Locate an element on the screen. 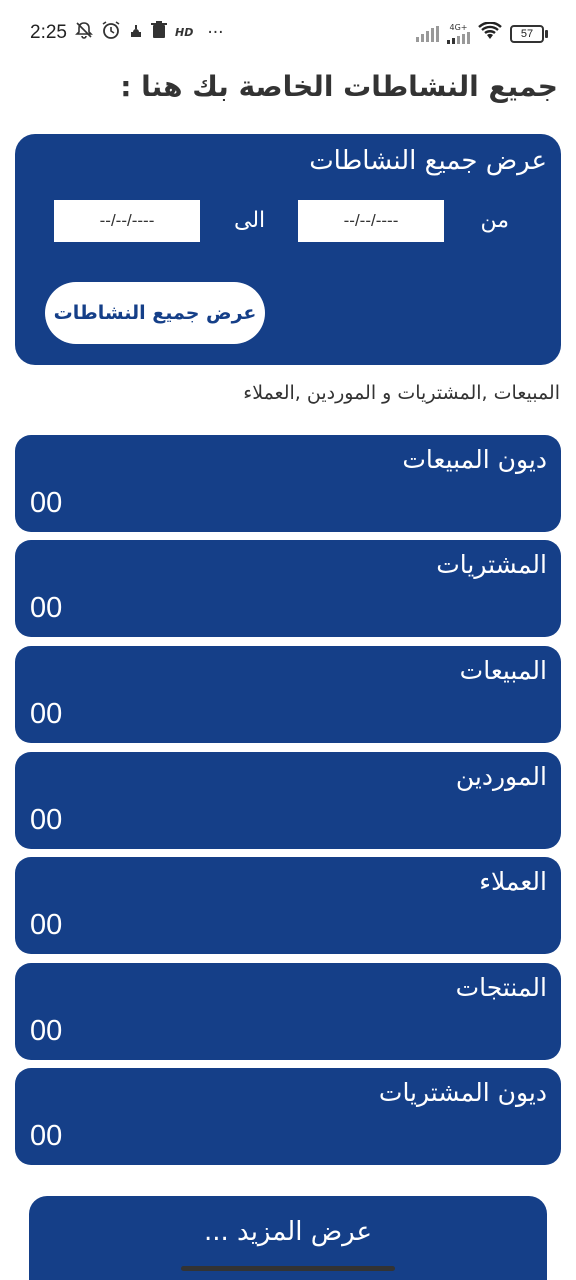 Image resolution: width=576 pixels, height=1280 pixels. stat-card-customers: العملاء 00 is located at coordinates (288, 905).